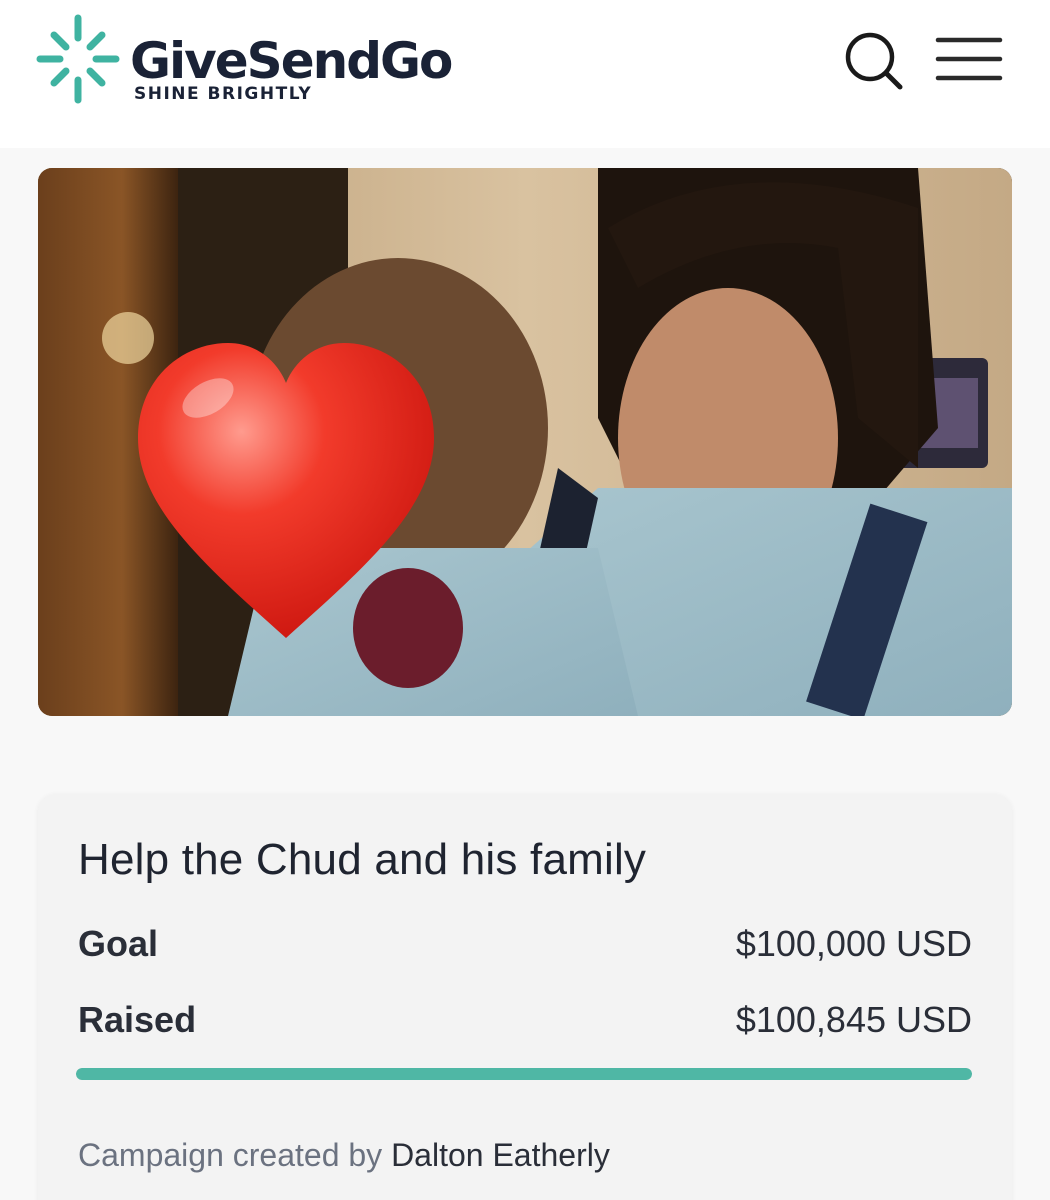 This screenshot has width=1050, height=1200. I want to click on brand-logo: GiveSendGo SHINE BRIGHTLY, so click(256, 64).